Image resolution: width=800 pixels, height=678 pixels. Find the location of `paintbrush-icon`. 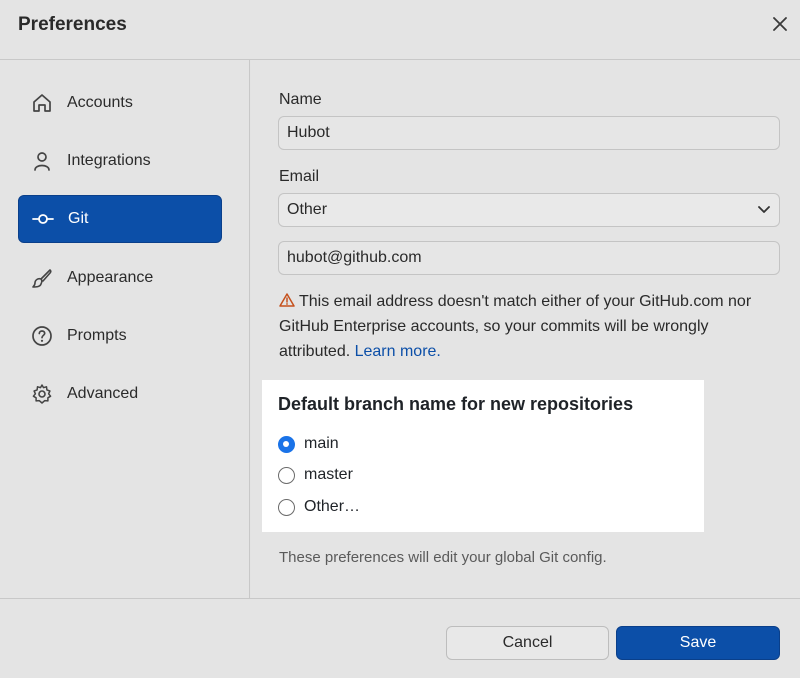

paintbrush-icon is located at coordinates (42, 278).